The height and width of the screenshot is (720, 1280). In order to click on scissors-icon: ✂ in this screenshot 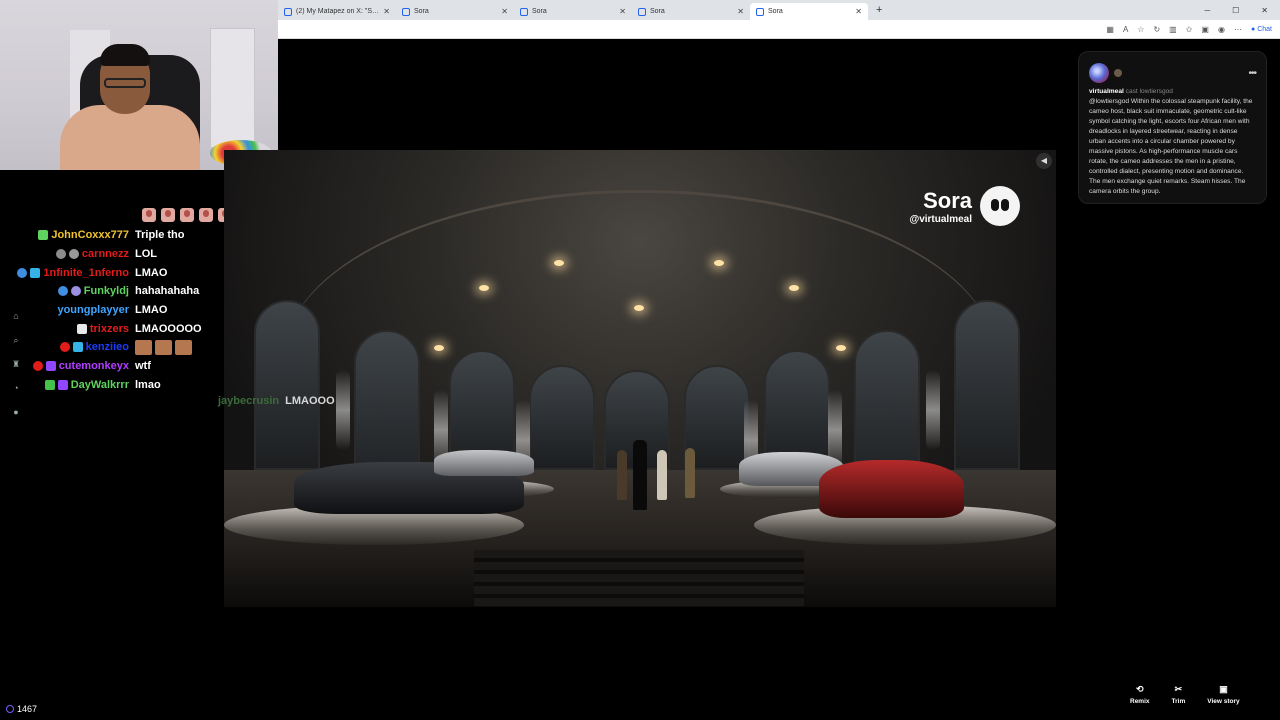, I will do `click(1178, 689)`.